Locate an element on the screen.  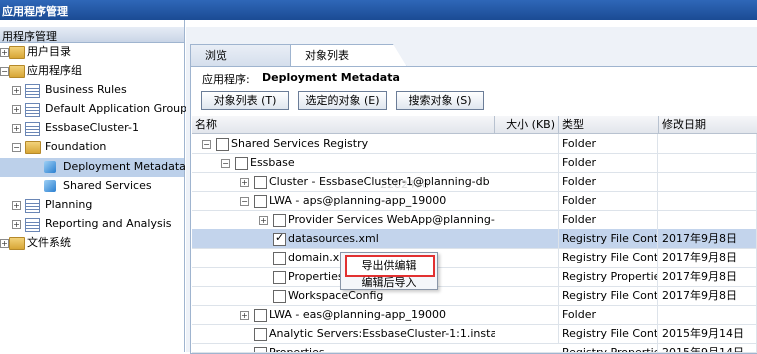
row-name: Cluster - EssbaseCluster-1@planning-db is located at coordinates (379, 181).